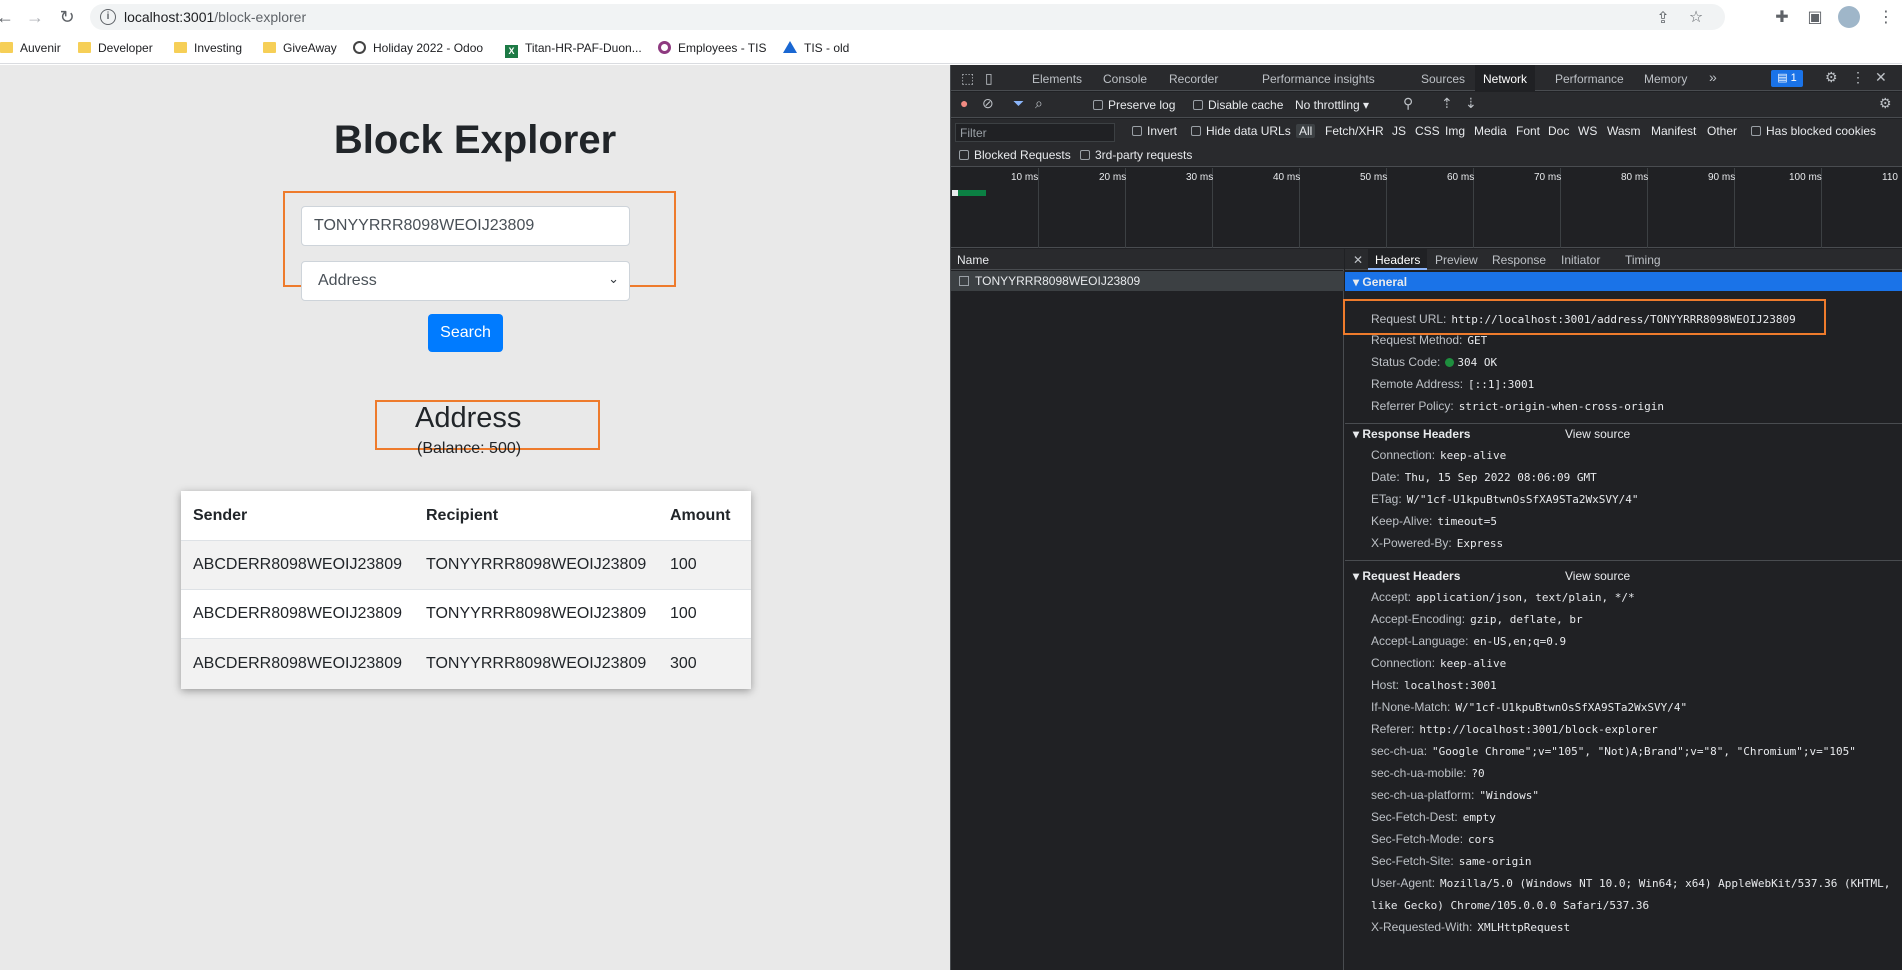  Describe the element at coordinates (1587, 131) in the screenshot. I see `filter-ws: WS` at that location.